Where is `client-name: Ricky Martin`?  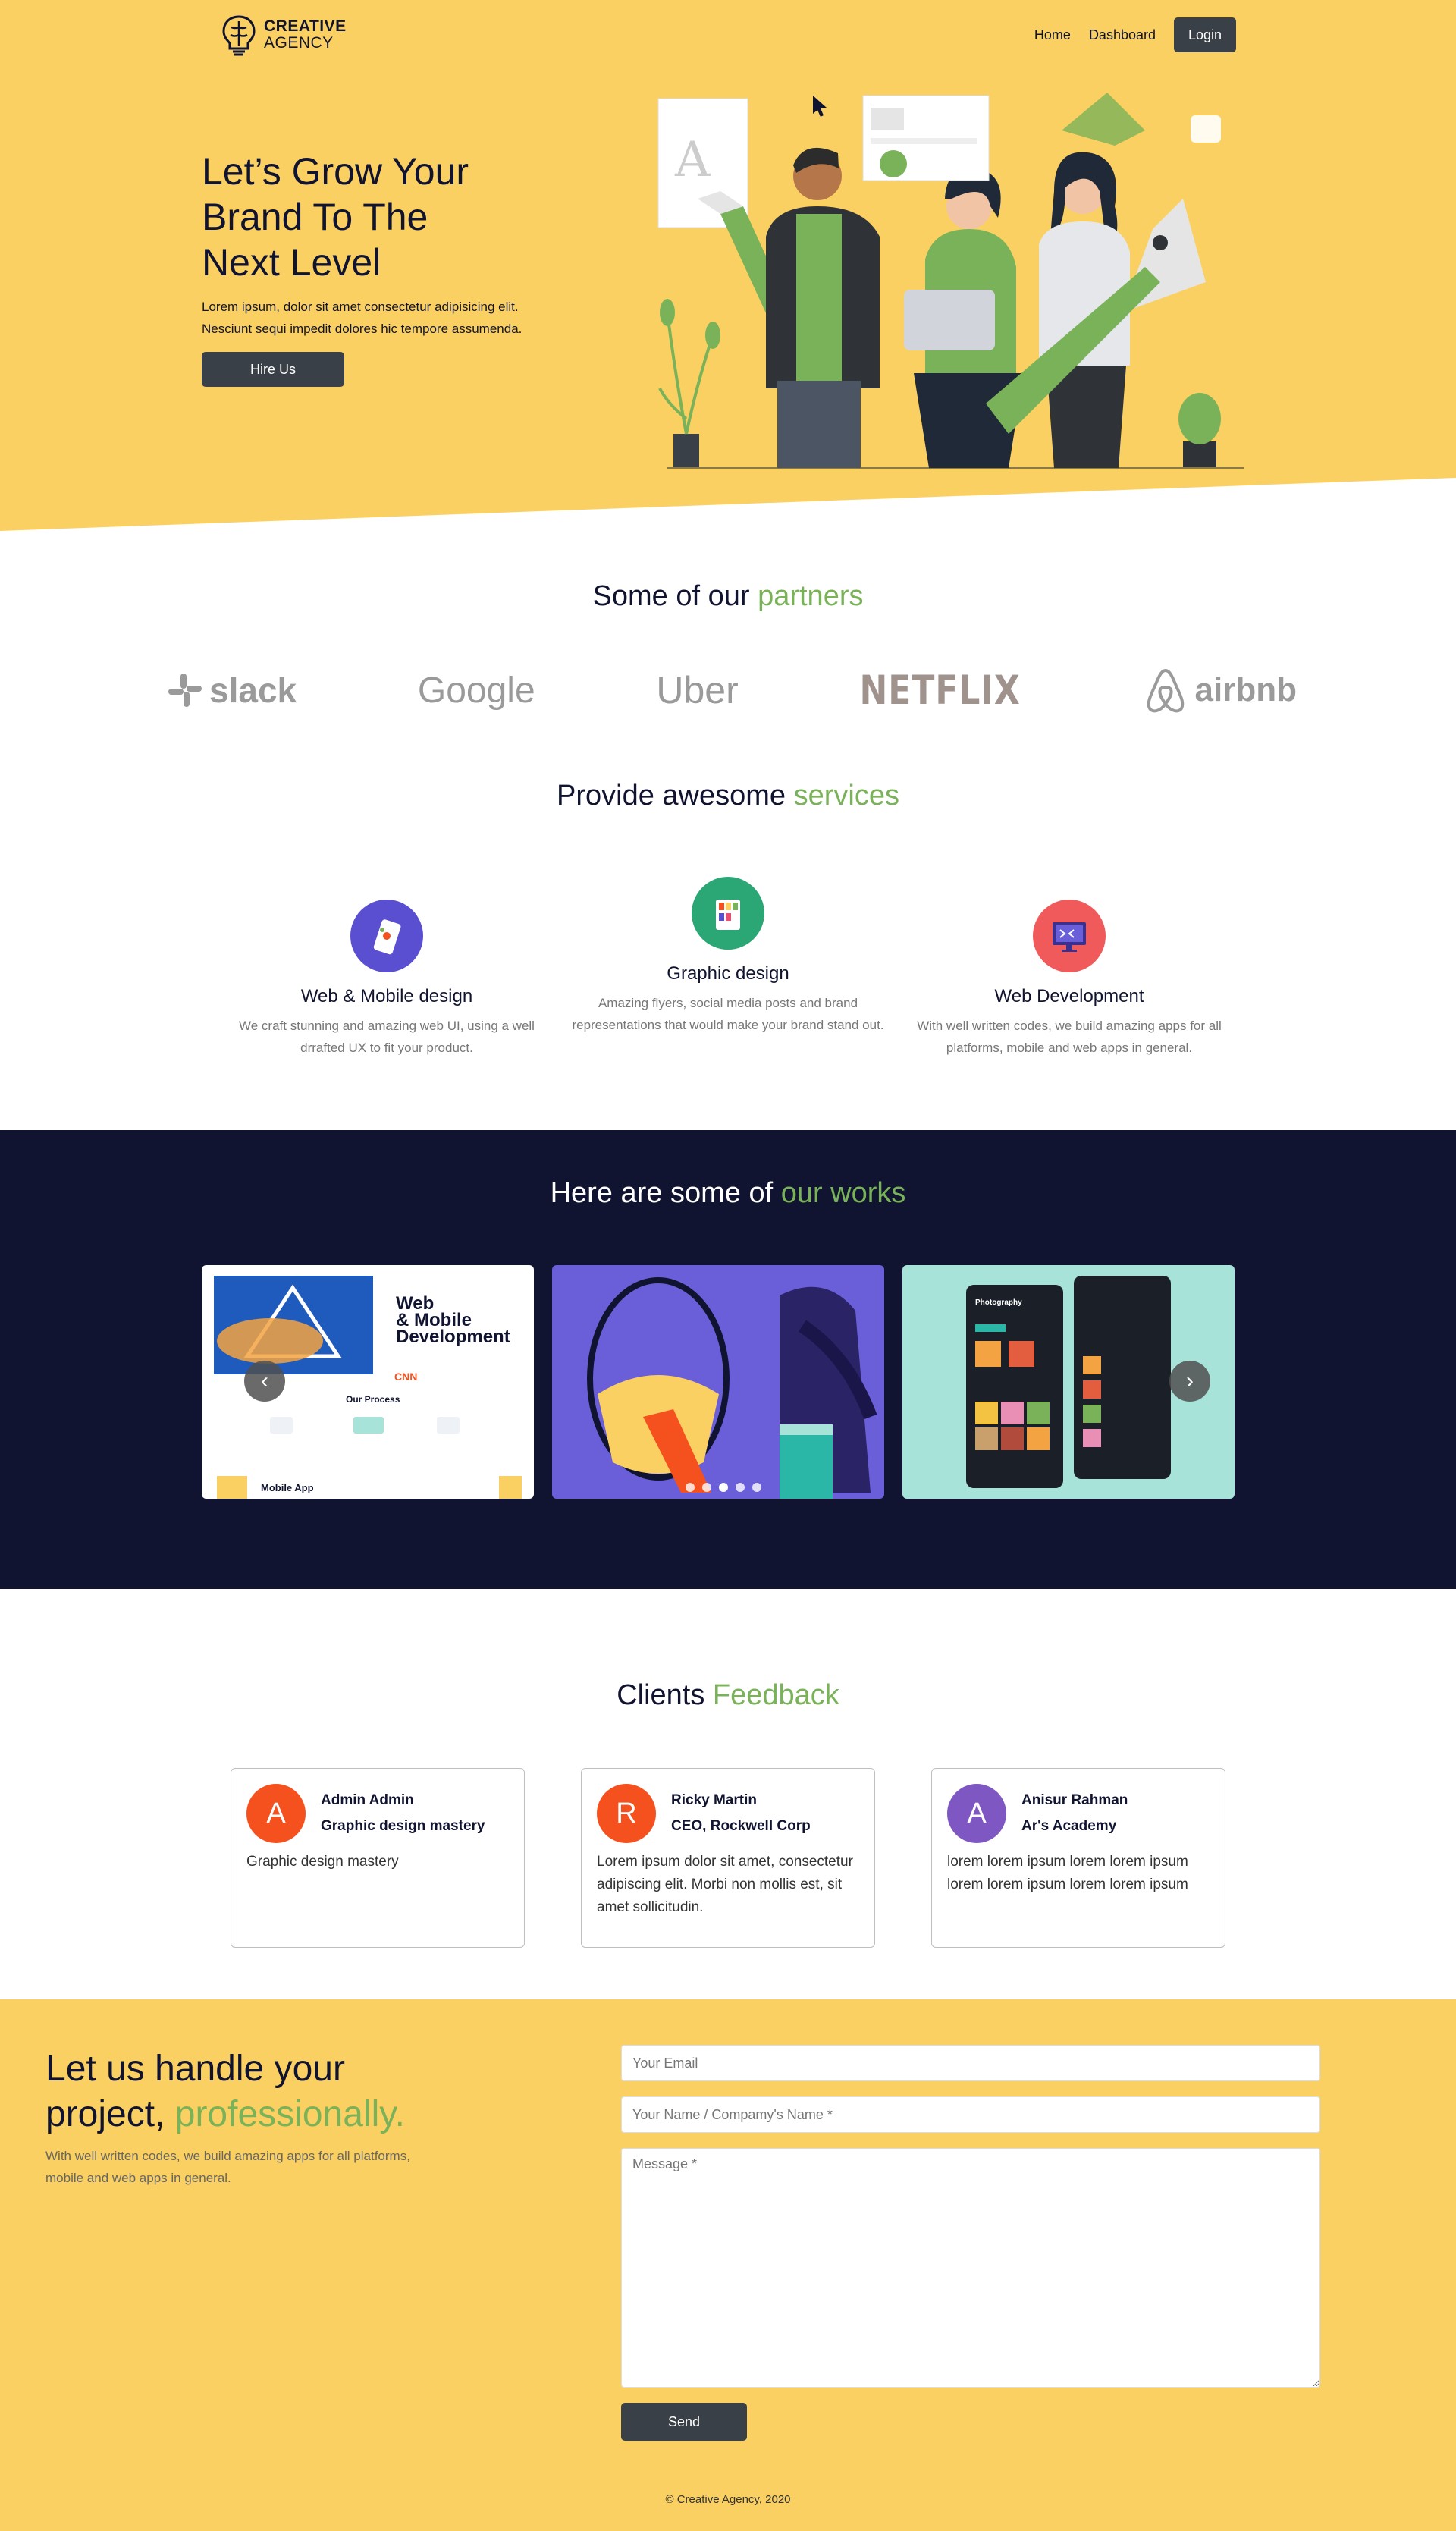
client-name: Ricky Martin is located at coordinates (714, 1800).